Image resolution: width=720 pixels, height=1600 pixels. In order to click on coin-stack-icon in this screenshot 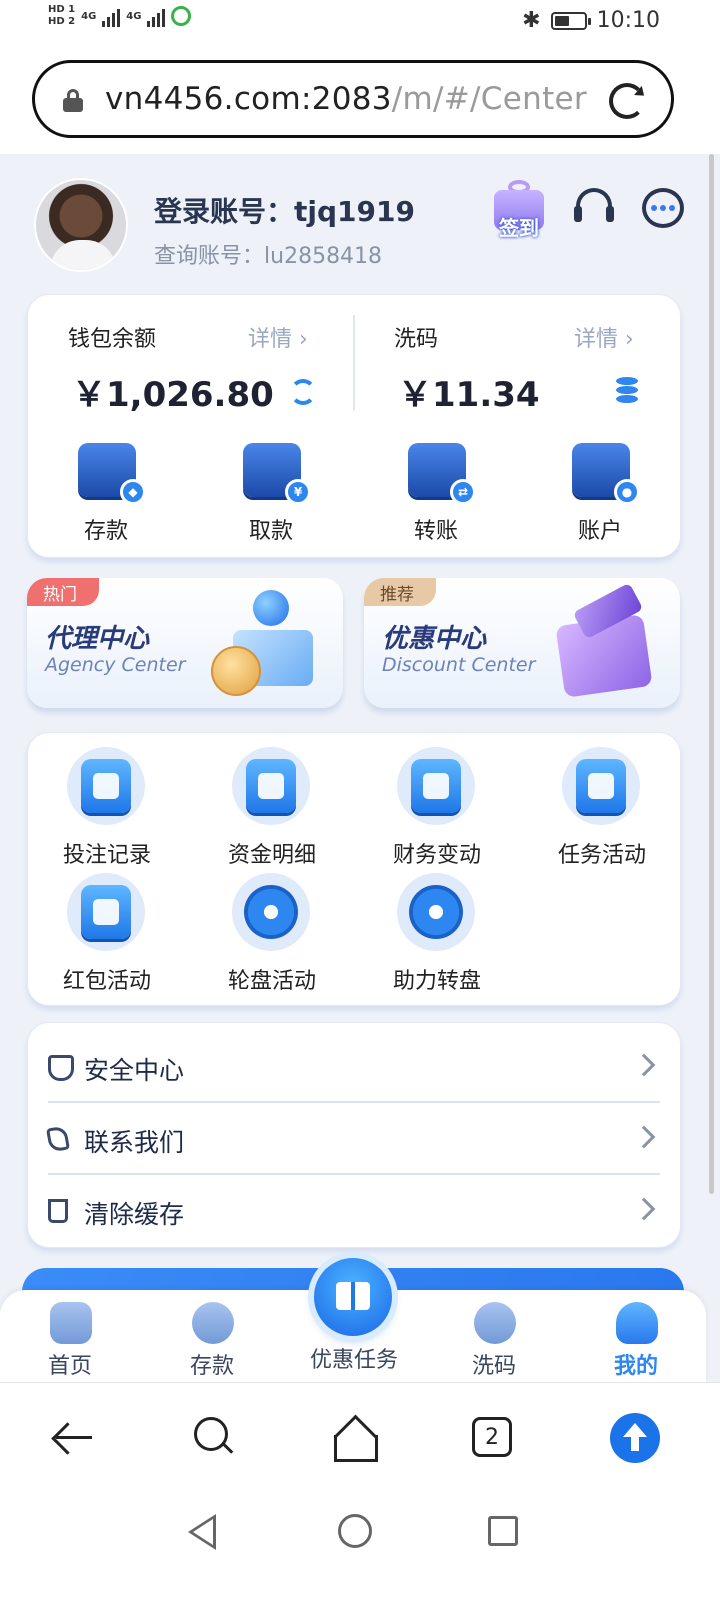, I will do `click(627, 390)`.